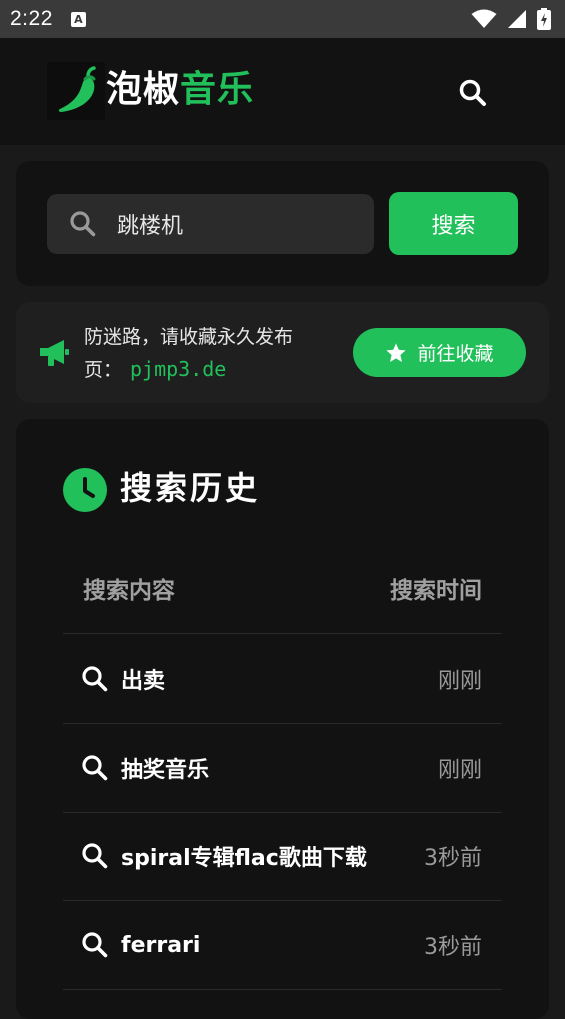  Describe the element at coordinates (85, 490) in the screenshot. I see `clock-icon` at that location.